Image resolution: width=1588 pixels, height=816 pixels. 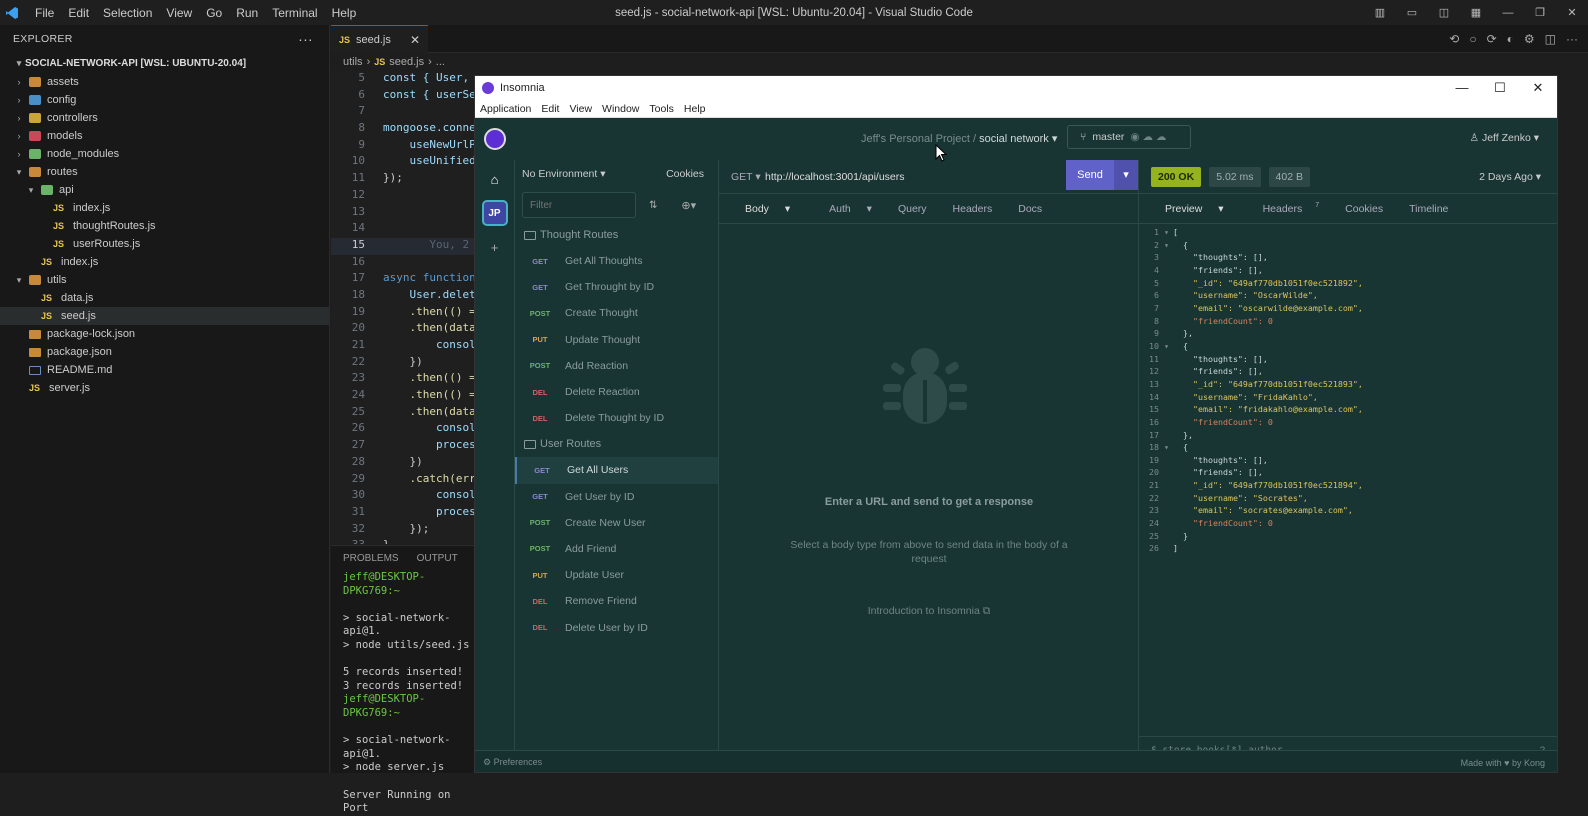 I want to click on tree-item: ▾ routes, so click(x=164, y=172).